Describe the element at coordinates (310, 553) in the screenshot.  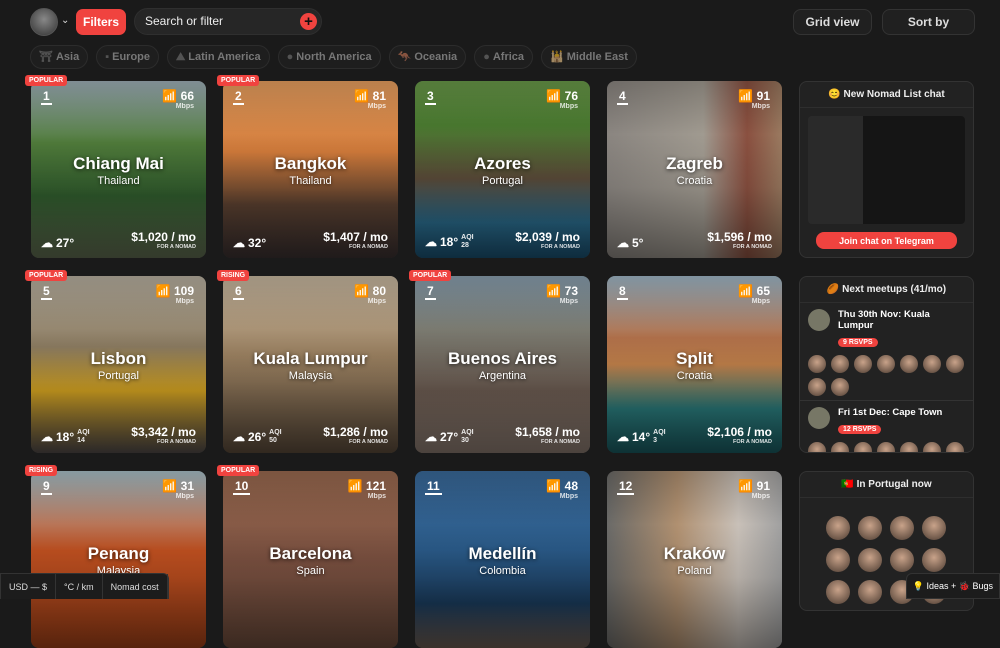
I see `city-name: Barcelona` at that location.